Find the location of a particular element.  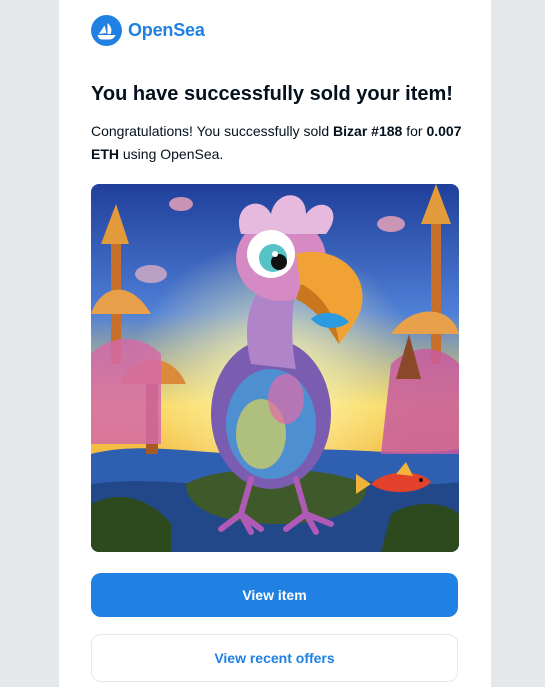

brand-name: OpenSea is located at coordinates (166, 29).